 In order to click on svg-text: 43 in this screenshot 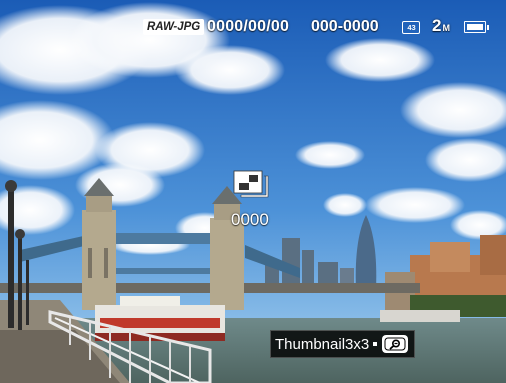, I will do `click(411, 27)`.